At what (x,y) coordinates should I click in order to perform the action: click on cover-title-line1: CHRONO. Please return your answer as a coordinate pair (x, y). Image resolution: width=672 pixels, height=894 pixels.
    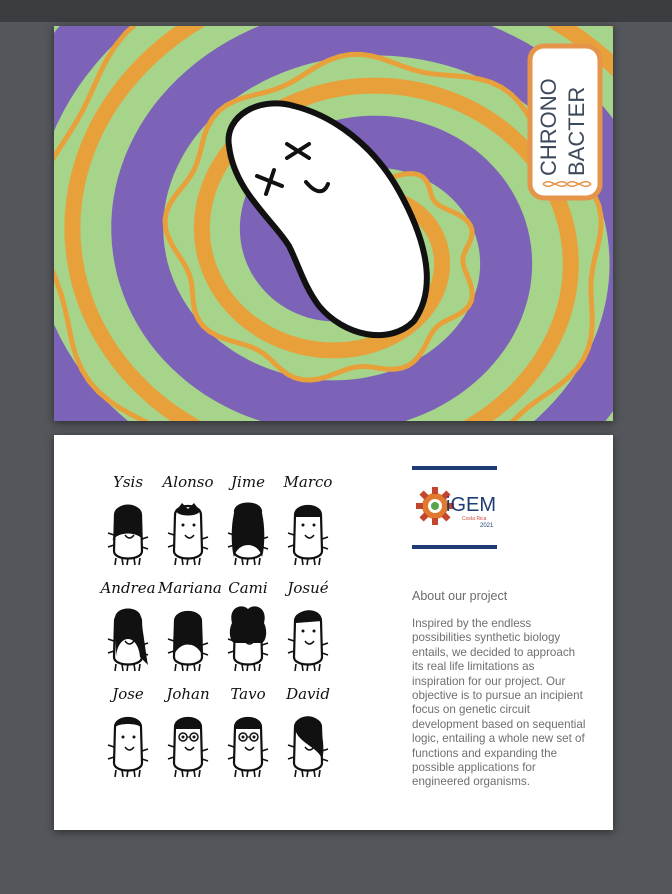
    Looking at the image, I should click on (548, 127).